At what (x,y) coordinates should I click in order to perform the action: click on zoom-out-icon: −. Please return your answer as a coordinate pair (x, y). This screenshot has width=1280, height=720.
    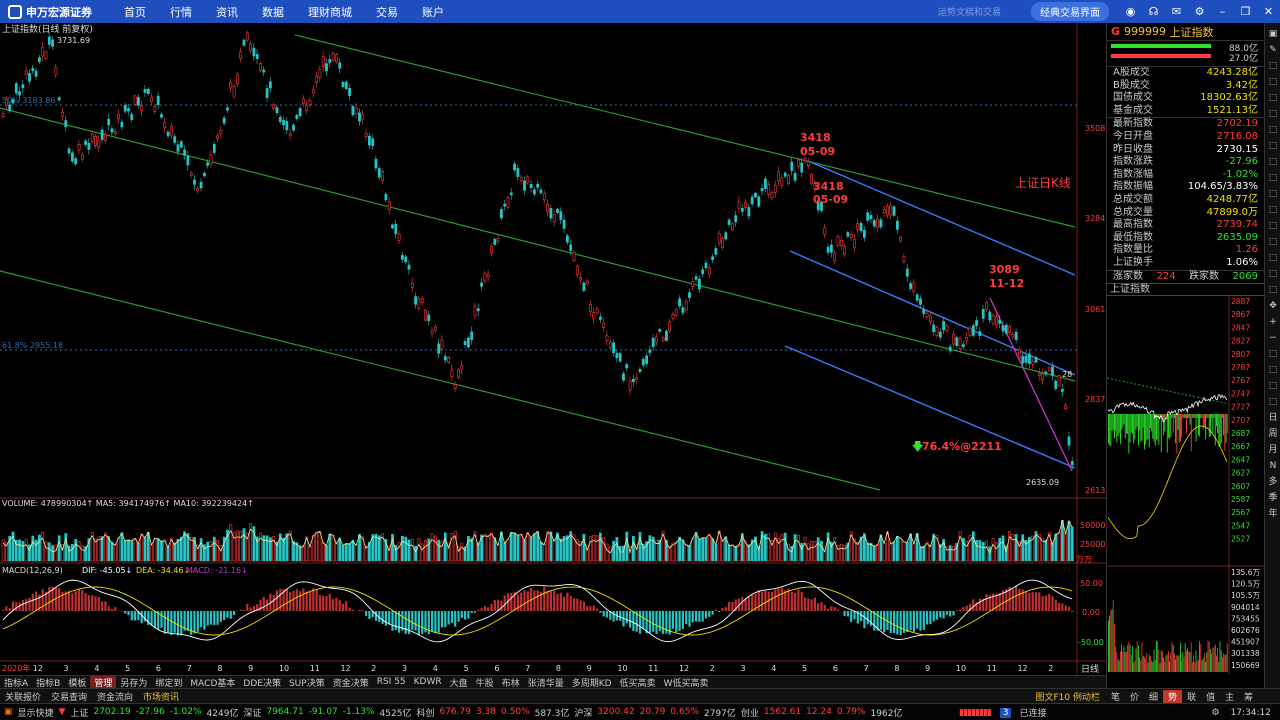
    Looking at the image, I should click on (1272, 338).